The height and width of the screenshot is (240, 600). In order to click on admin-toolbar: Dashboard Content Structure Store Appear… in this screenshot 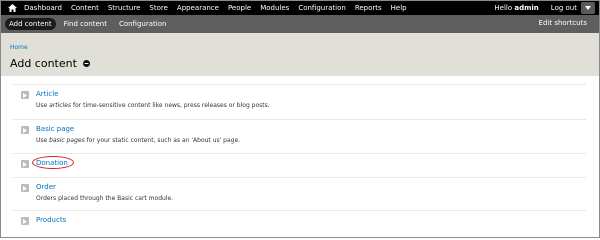, I will do `click(300, 8)`.